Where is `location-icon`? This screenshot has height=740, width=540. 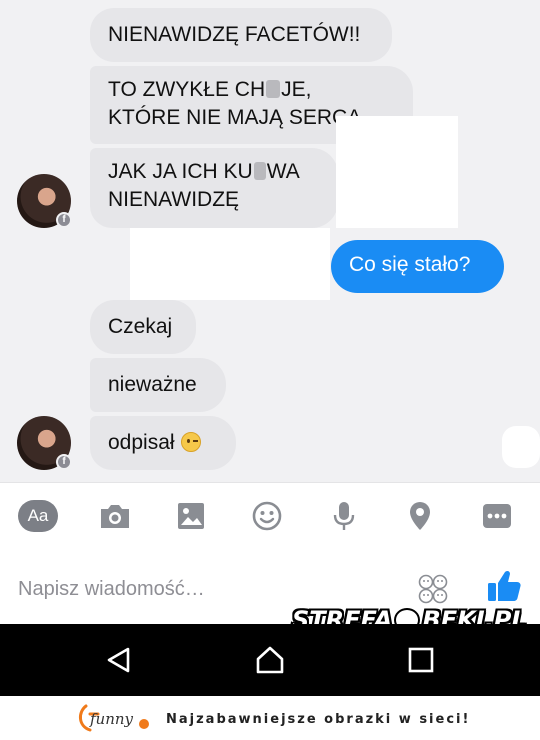
location-icon is located at coordinates (420, 516).